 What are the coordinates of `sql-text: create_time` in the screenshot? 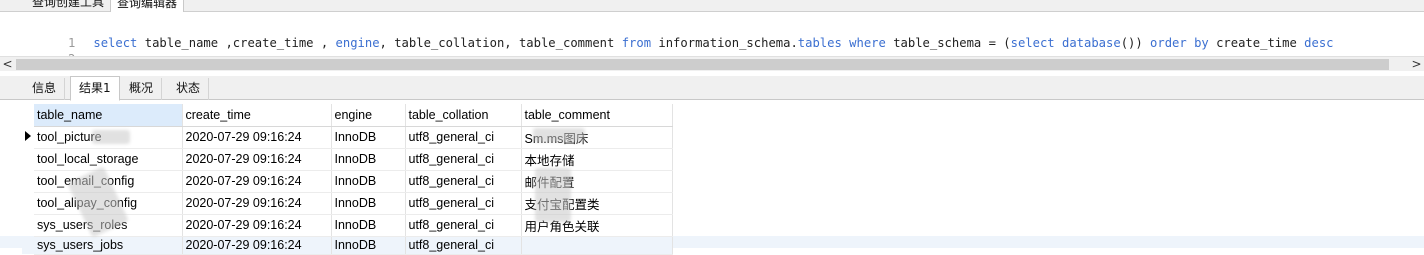 It's located at (1256, 43).